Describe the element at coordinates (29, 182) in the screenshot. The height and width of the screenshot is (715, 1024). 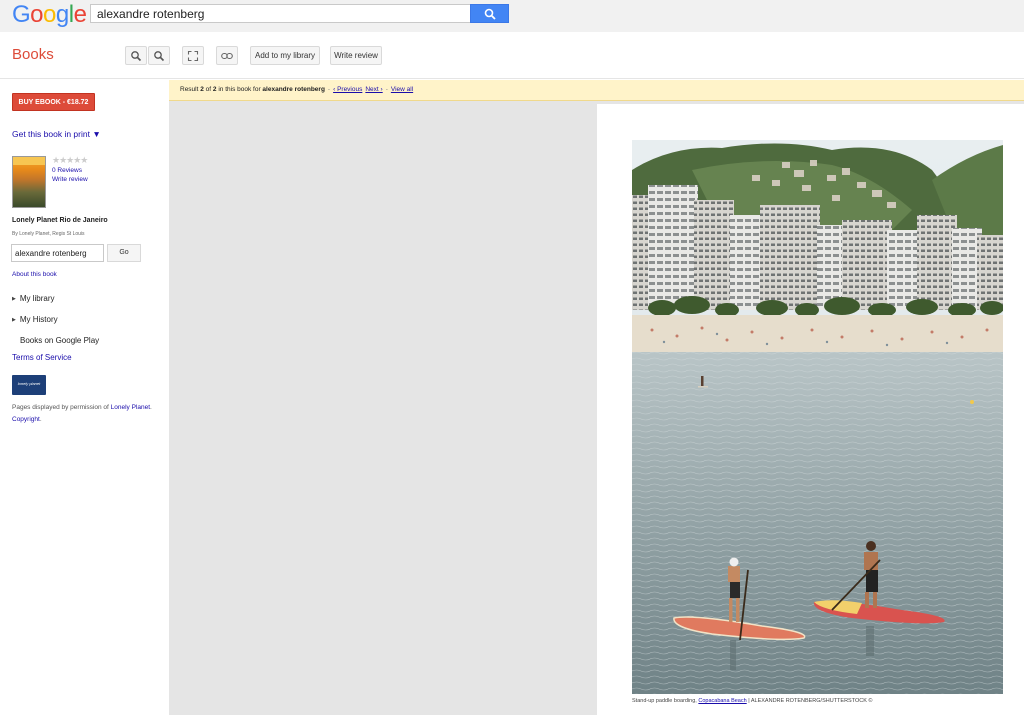
I see `book-cover-thumbnail` at that location.